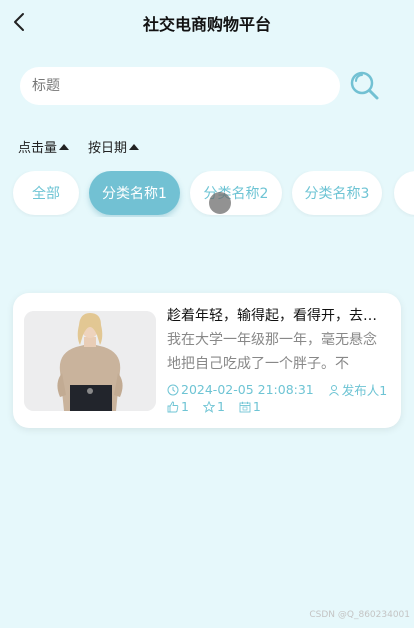 The width and height of the screenshot is (414, 628). I want to click on post-excerpt: 我在大学一年级那一年，毫无悬念地把自己吃成了一个胖子。不, so click(272, 352).